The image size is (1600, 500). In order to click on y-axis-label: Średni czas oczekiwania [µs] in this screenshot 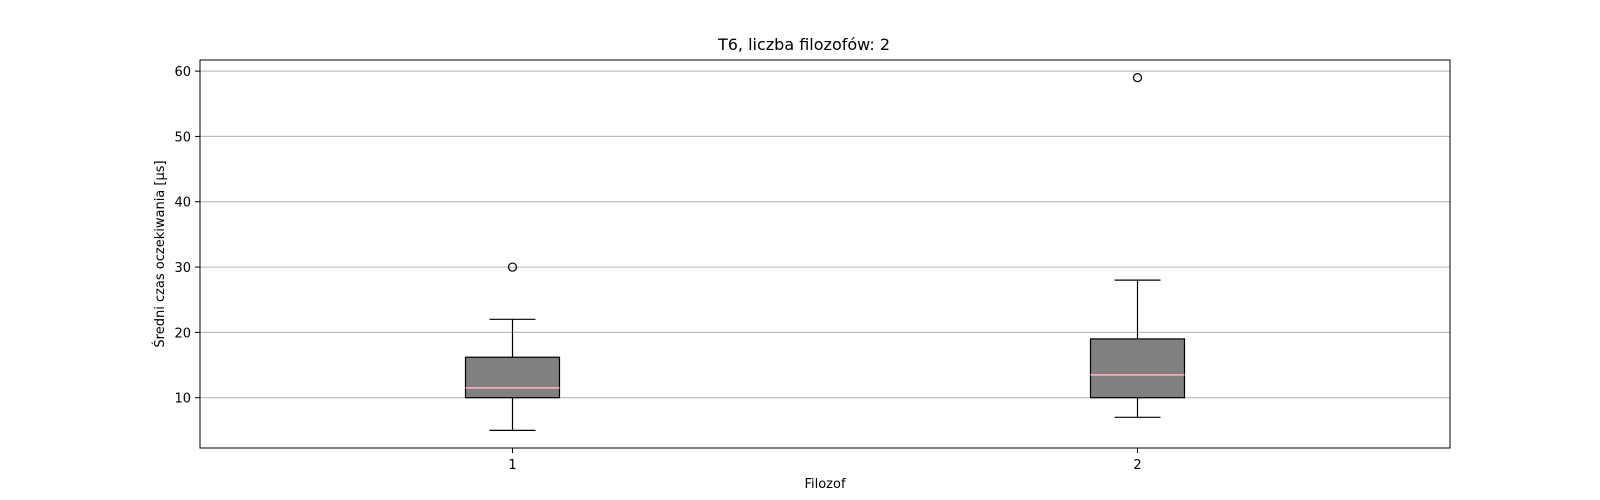, I will do `click(160, 253)`.